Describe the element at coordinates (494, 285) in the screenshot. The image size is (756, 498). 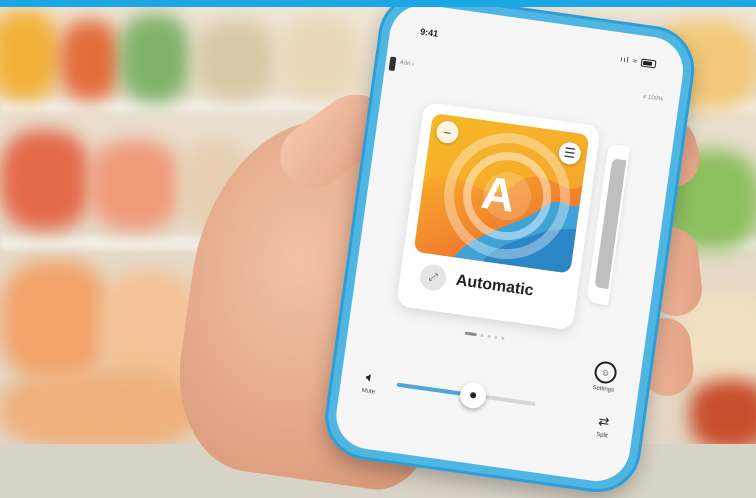
I see `program-name: Automatic` at that location.